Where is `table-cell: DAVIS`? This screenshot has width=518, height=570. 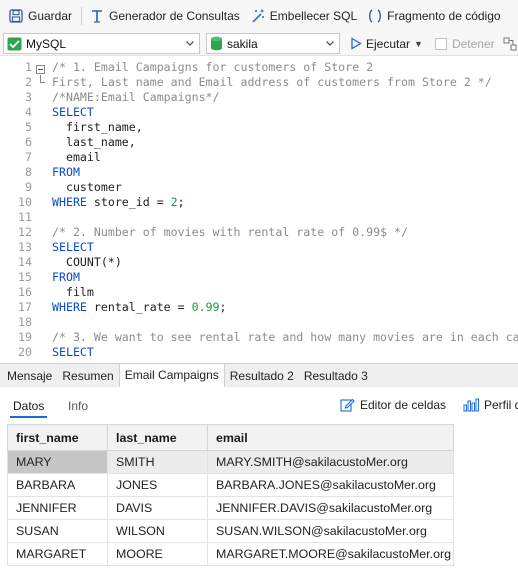
table-cell: DAVIS is located at coordinates (157, 508).